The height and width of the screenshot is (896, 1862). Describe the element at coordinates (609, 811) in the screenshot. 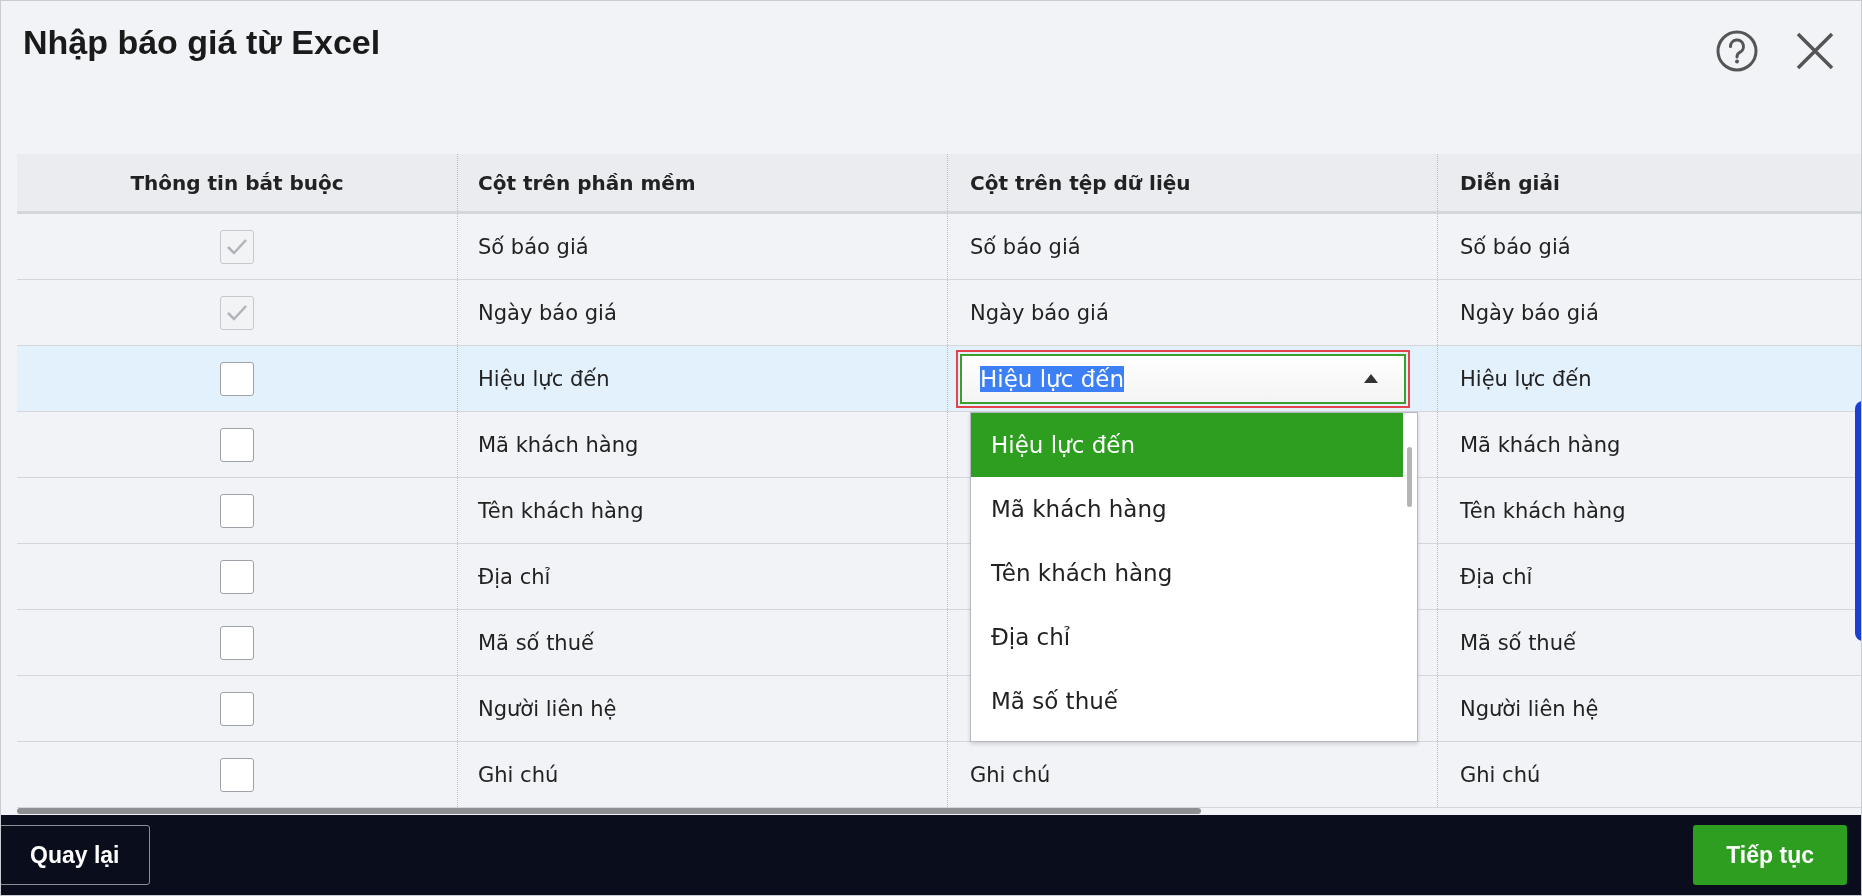

I see `scrollbar-thumb` at that location.